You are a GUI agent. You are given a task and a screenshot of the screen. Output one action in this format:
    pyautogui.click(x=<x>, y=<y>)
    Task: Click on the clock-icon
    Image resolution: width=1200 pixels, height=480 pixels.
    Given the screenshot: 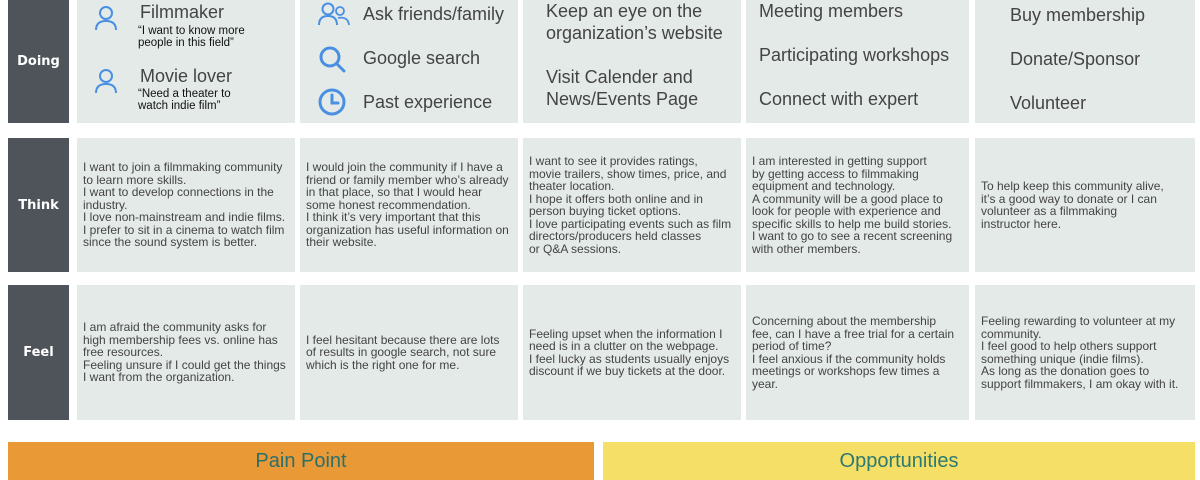 What is the action you would take?
    pyautogui.click(x=332, y=102)
    